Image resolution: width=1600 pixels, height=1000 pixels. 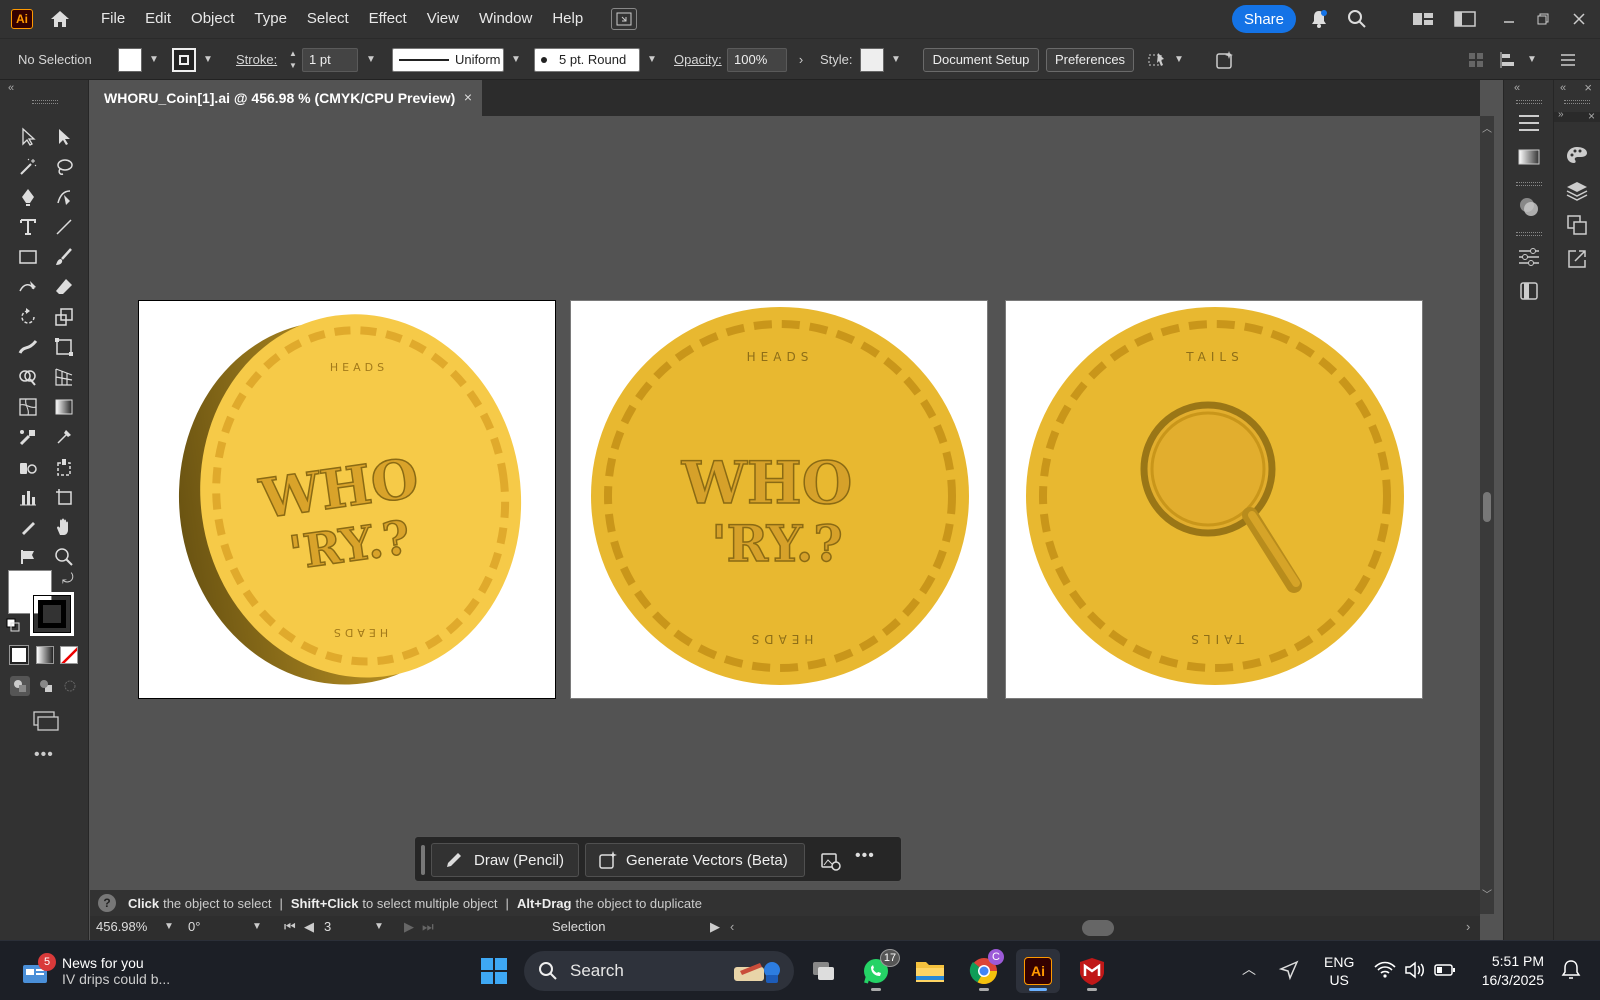 I want to click on draw-normal-icon, so click(x=20, y=686).